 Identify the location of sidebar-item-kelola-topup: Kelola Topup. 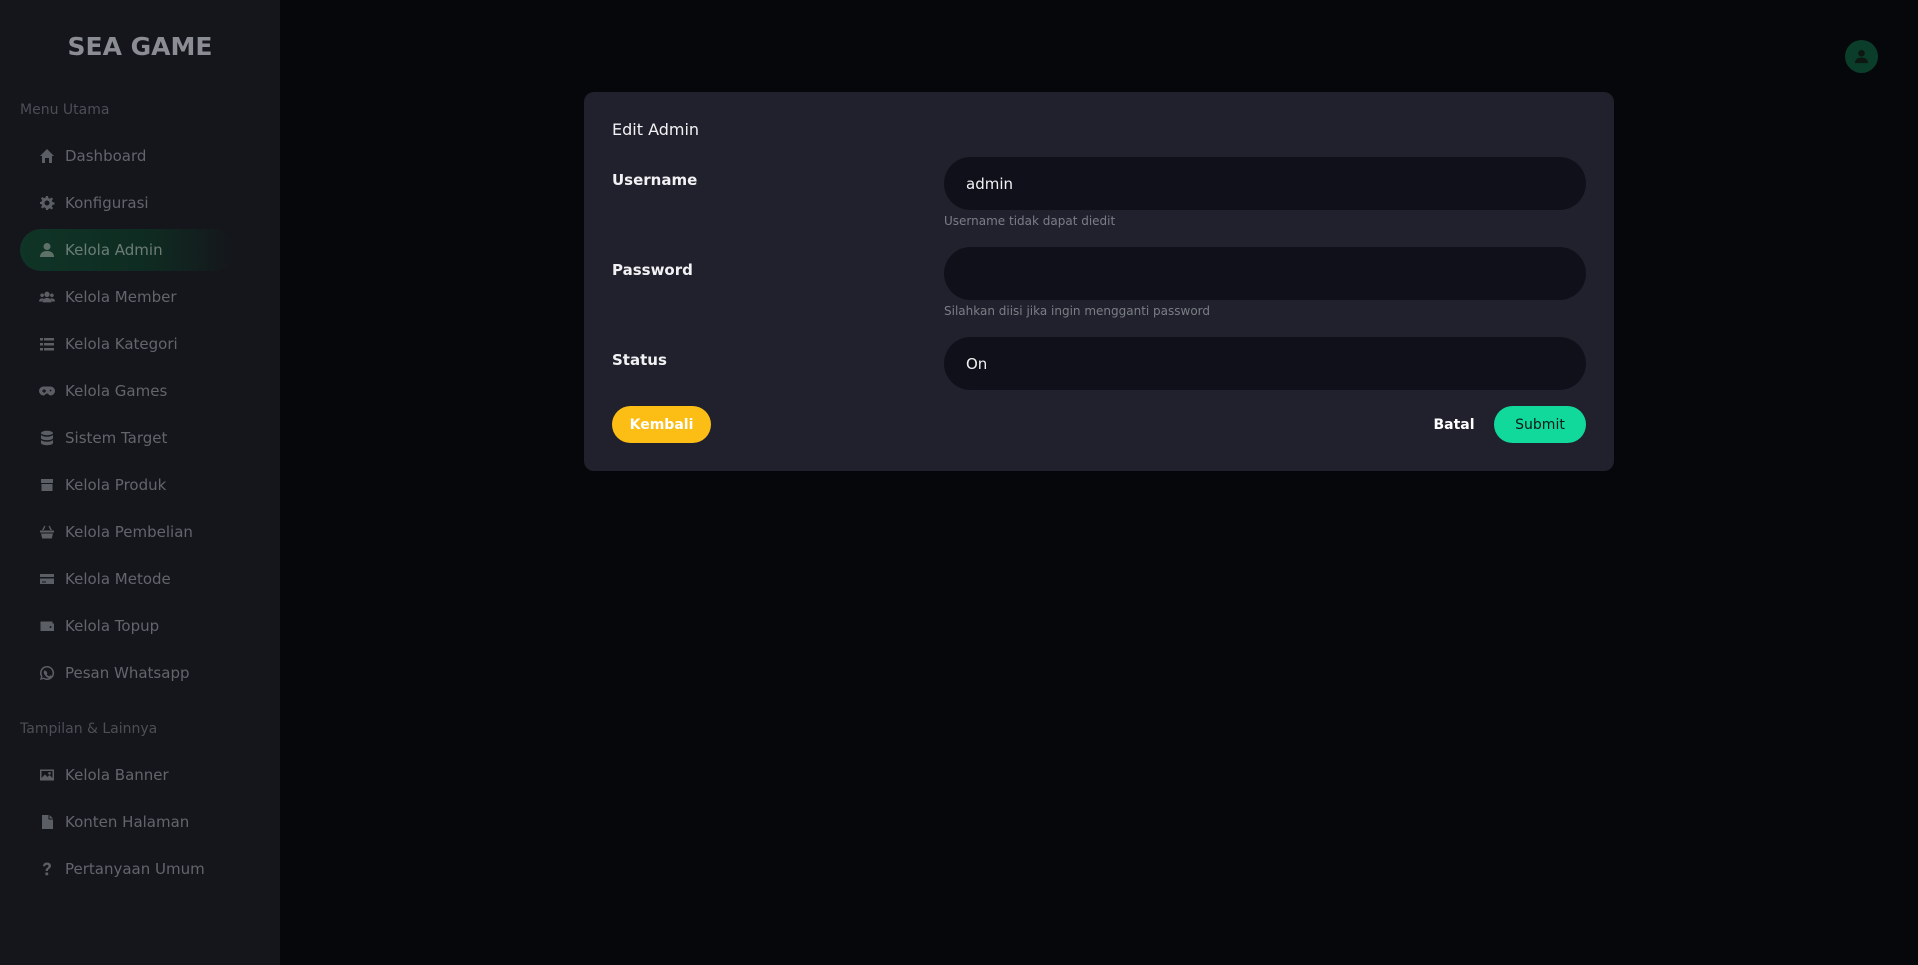
(127, 626).